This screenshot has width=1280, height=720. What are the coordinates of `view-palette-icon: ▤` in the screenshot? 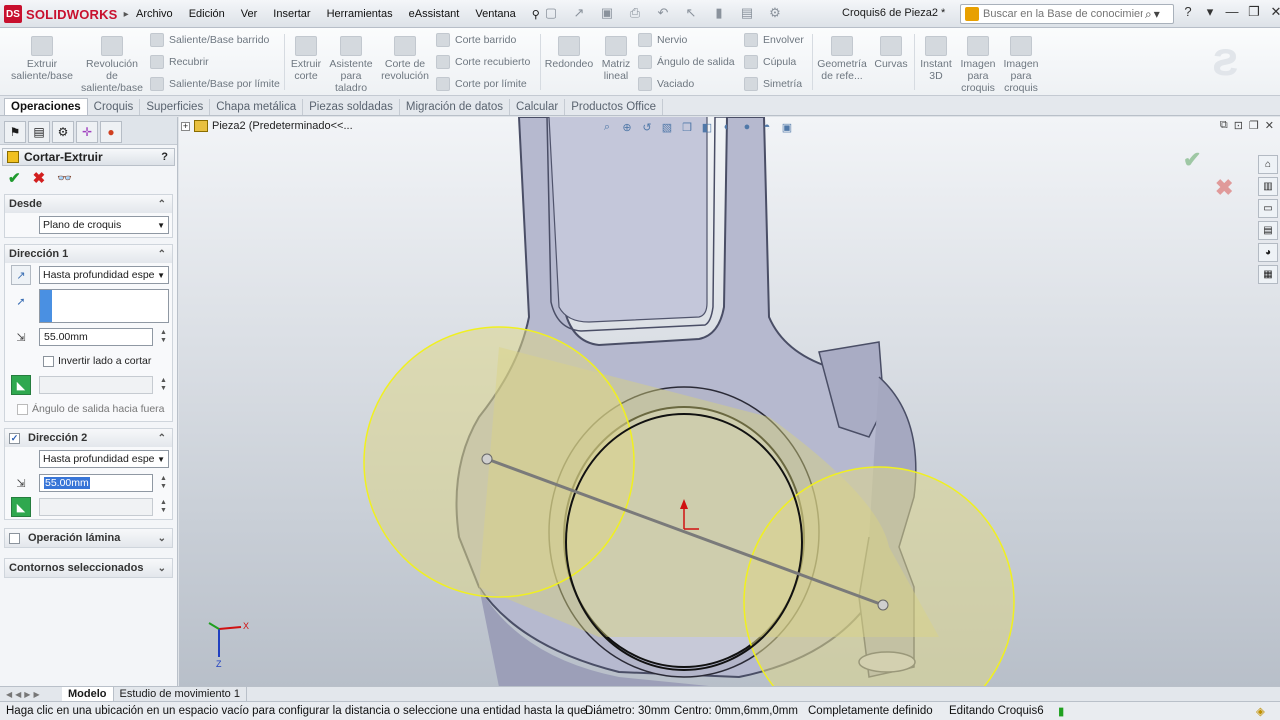 It's located at (1268, 230).